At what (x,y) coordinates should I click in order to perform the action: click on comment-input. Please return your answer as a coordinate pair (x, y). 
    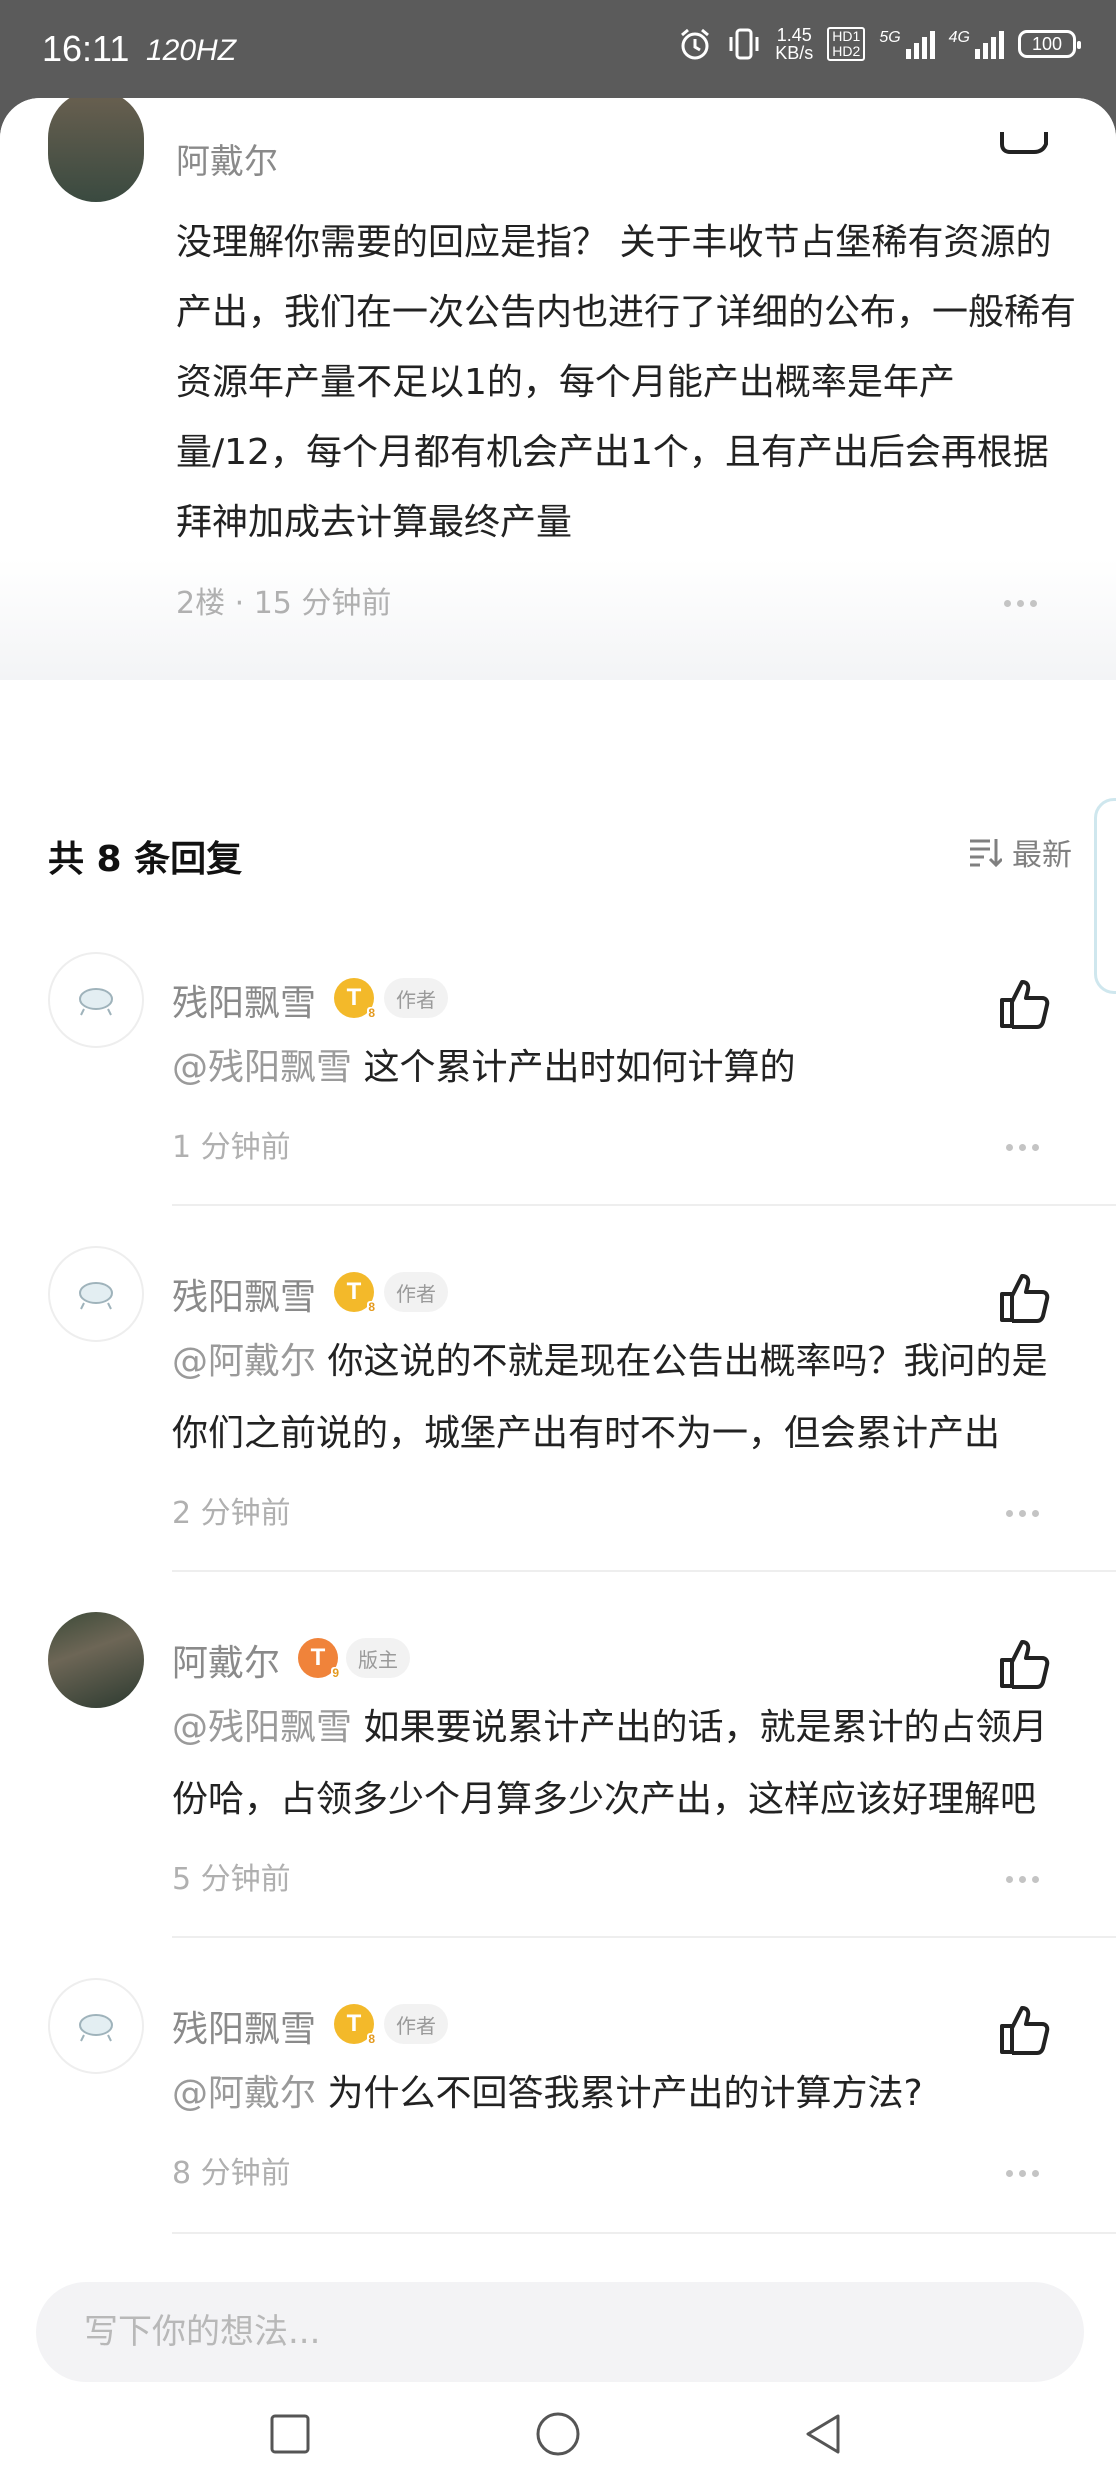
    Looking at the image, I should click on (560, 2332).